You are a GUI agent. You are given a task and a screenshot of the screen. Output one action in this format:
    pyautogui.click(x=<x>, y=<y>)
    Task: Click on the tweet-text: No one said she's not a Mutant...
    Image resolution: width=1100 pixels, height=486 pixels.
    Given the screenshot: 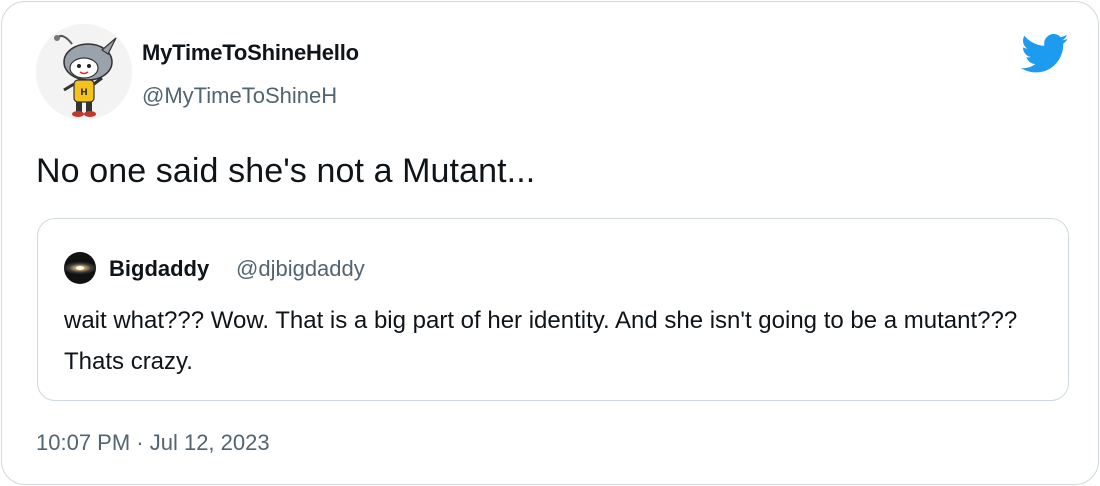 What is the action you would take?
    pyautogui.click(x=286, y=171)
    